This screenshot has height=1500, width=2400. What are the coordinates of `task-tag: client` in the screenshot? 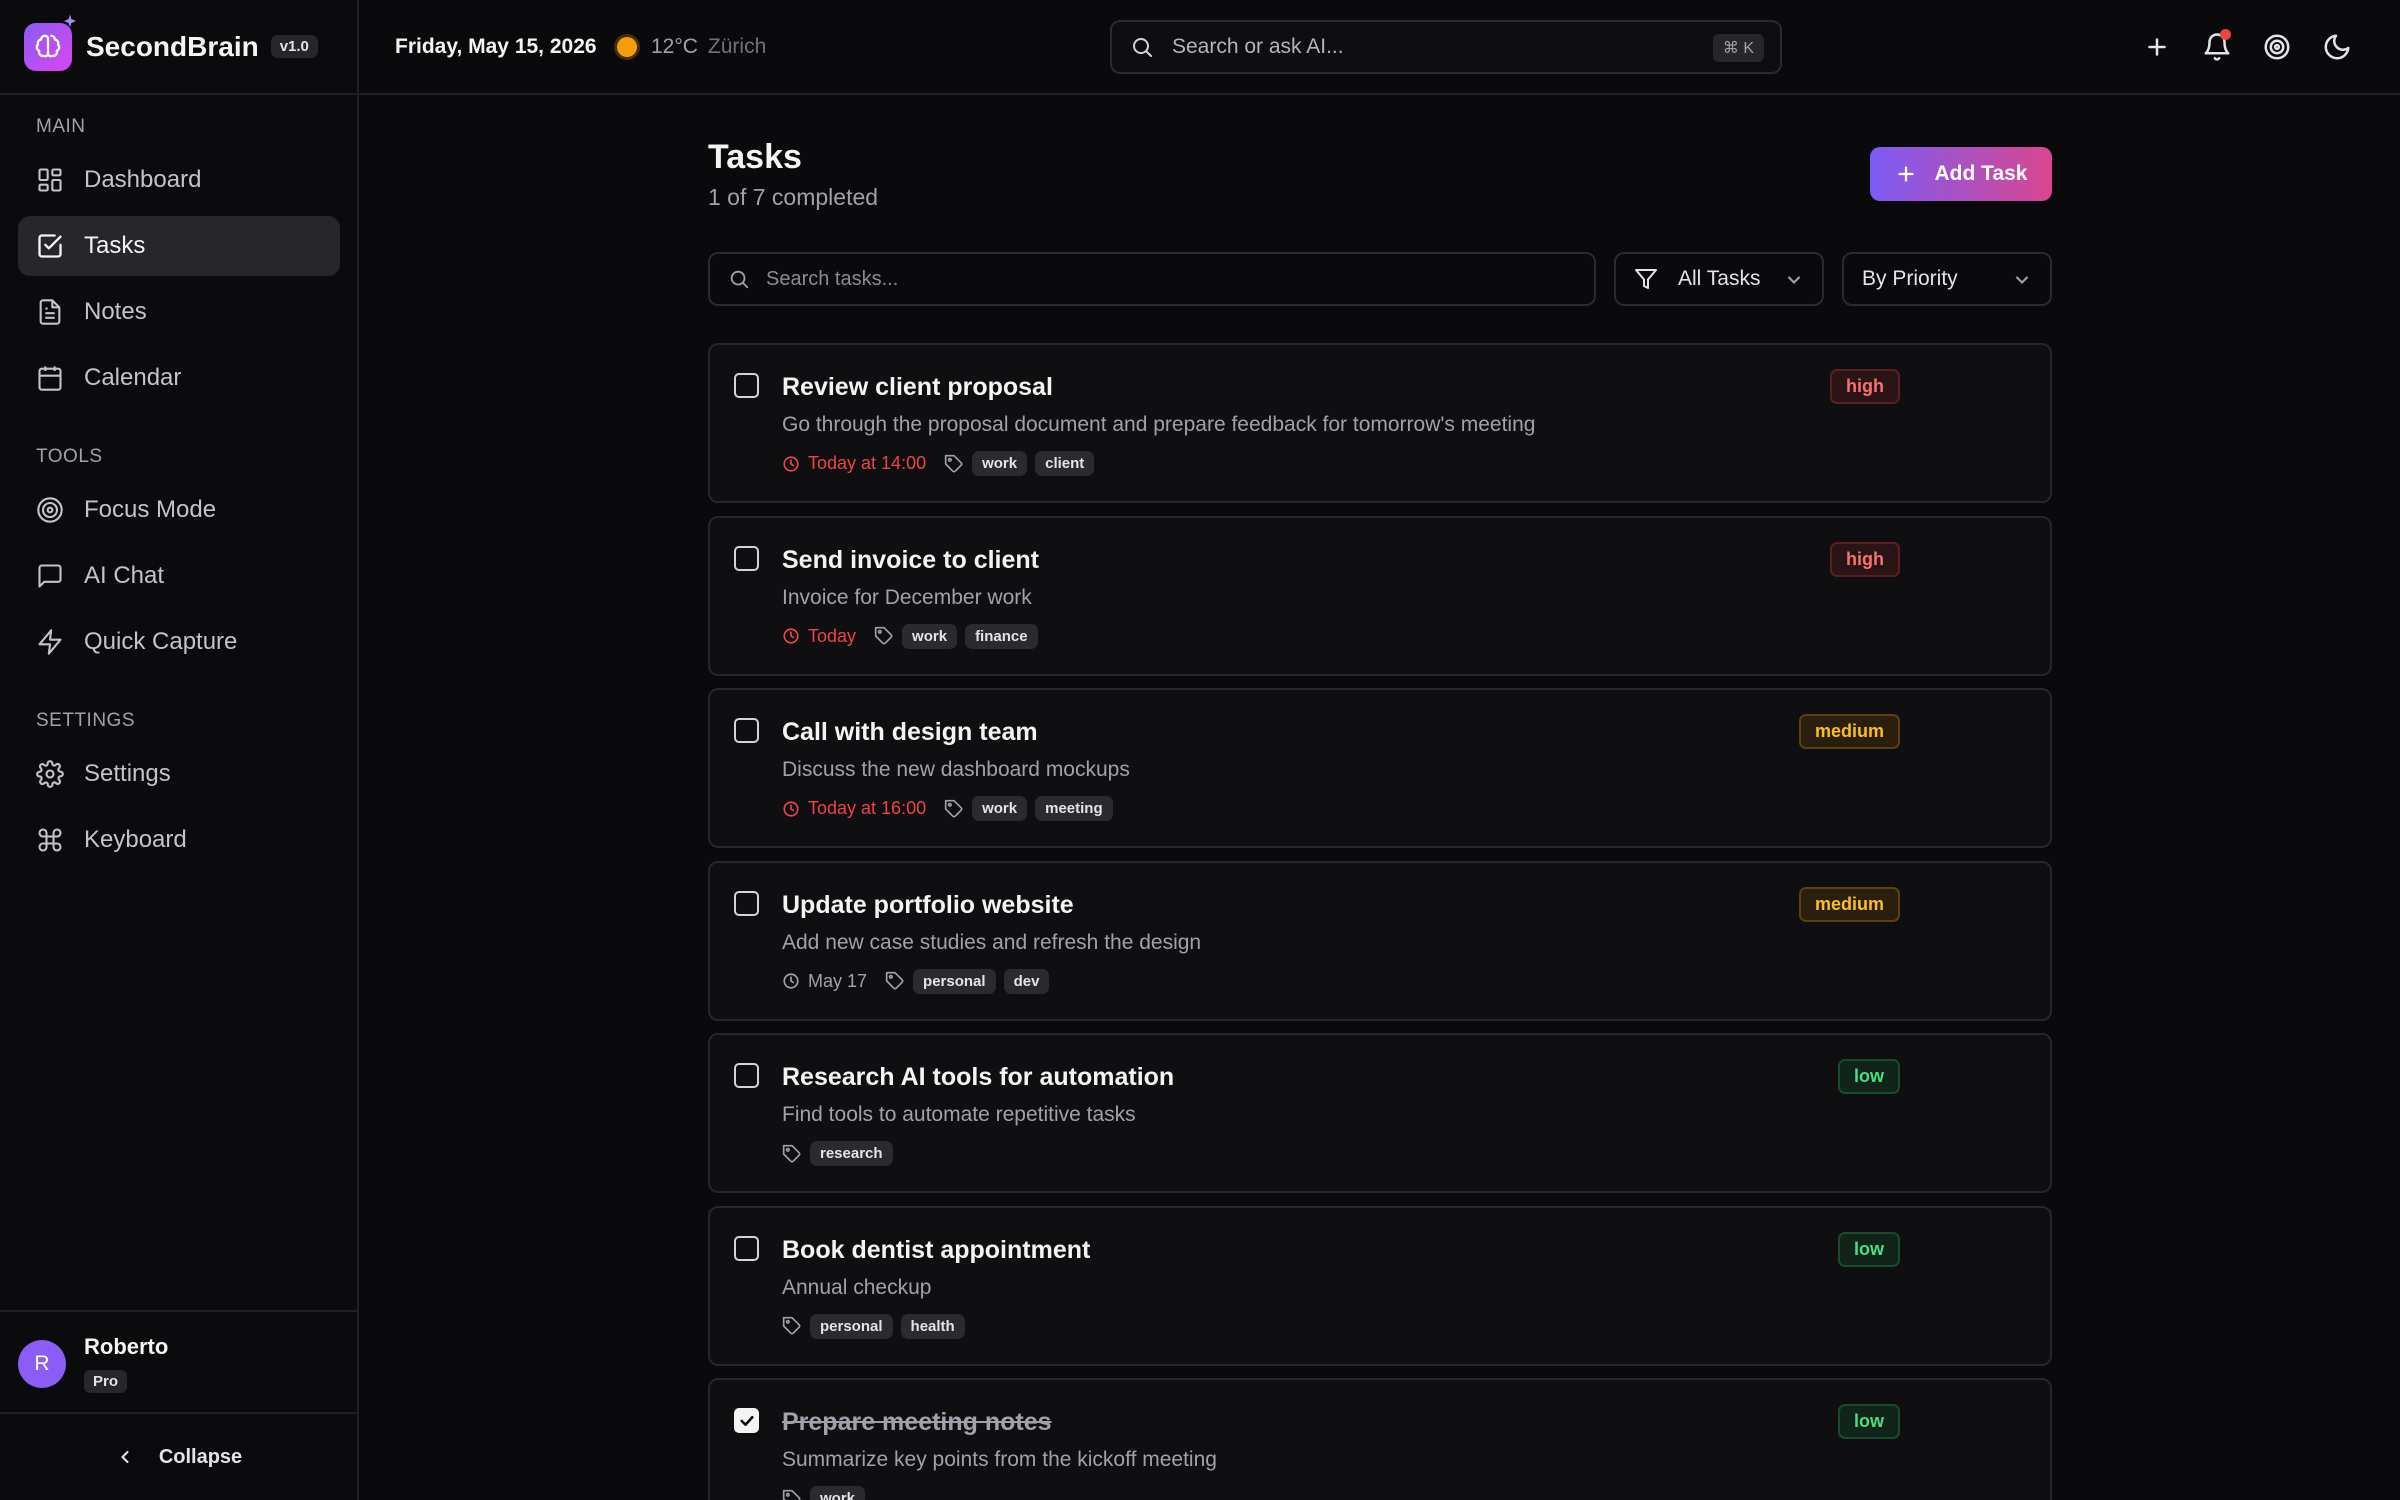 It's located at (1065, 463).